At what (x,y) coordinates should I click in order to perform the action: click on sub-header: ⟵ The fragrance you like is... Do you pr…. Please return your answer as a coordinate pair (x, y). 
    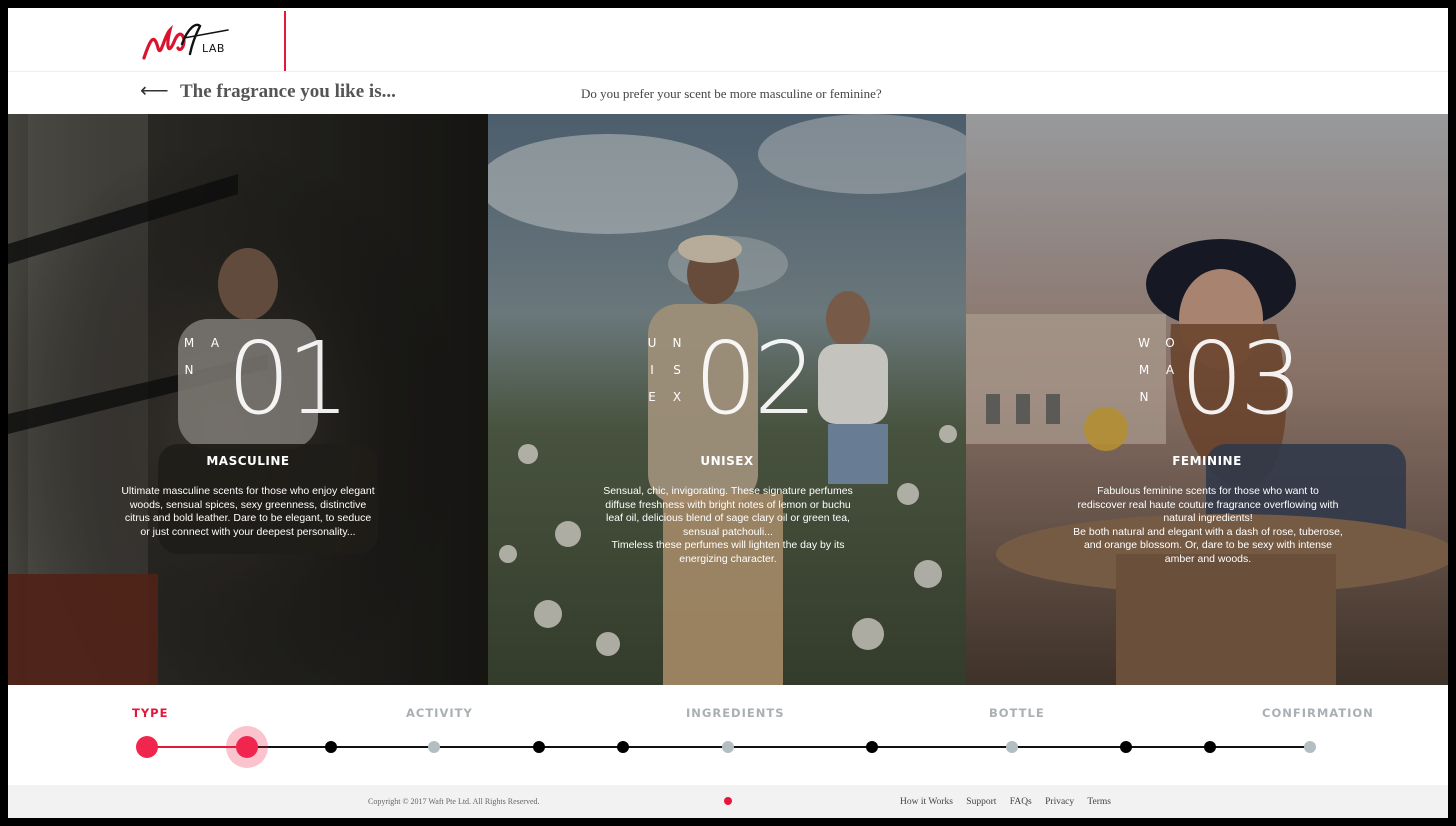
    Looking at the image, I should click on (728, 92).